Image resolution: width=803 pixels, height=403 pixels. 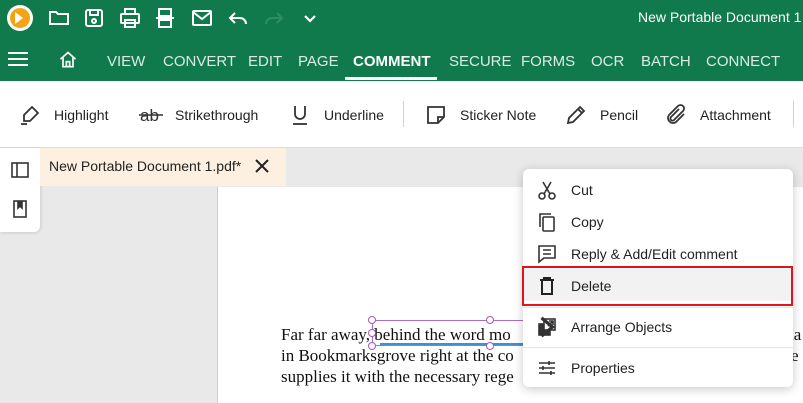 I want to click on open-folder-icon, so click(x=59, y=18).